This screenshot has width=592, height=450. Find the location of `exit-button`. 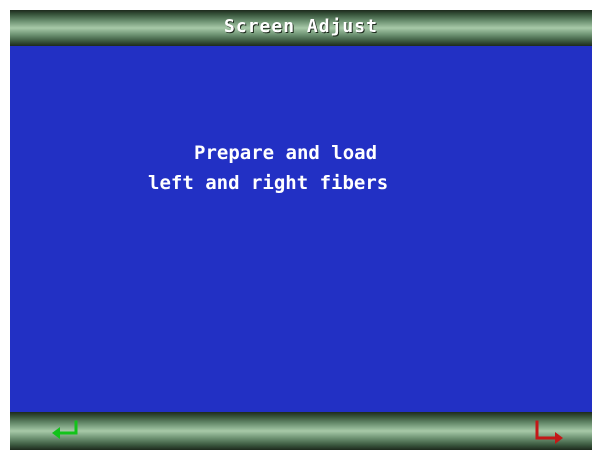

exit-button is located at coordinates (548, 433).